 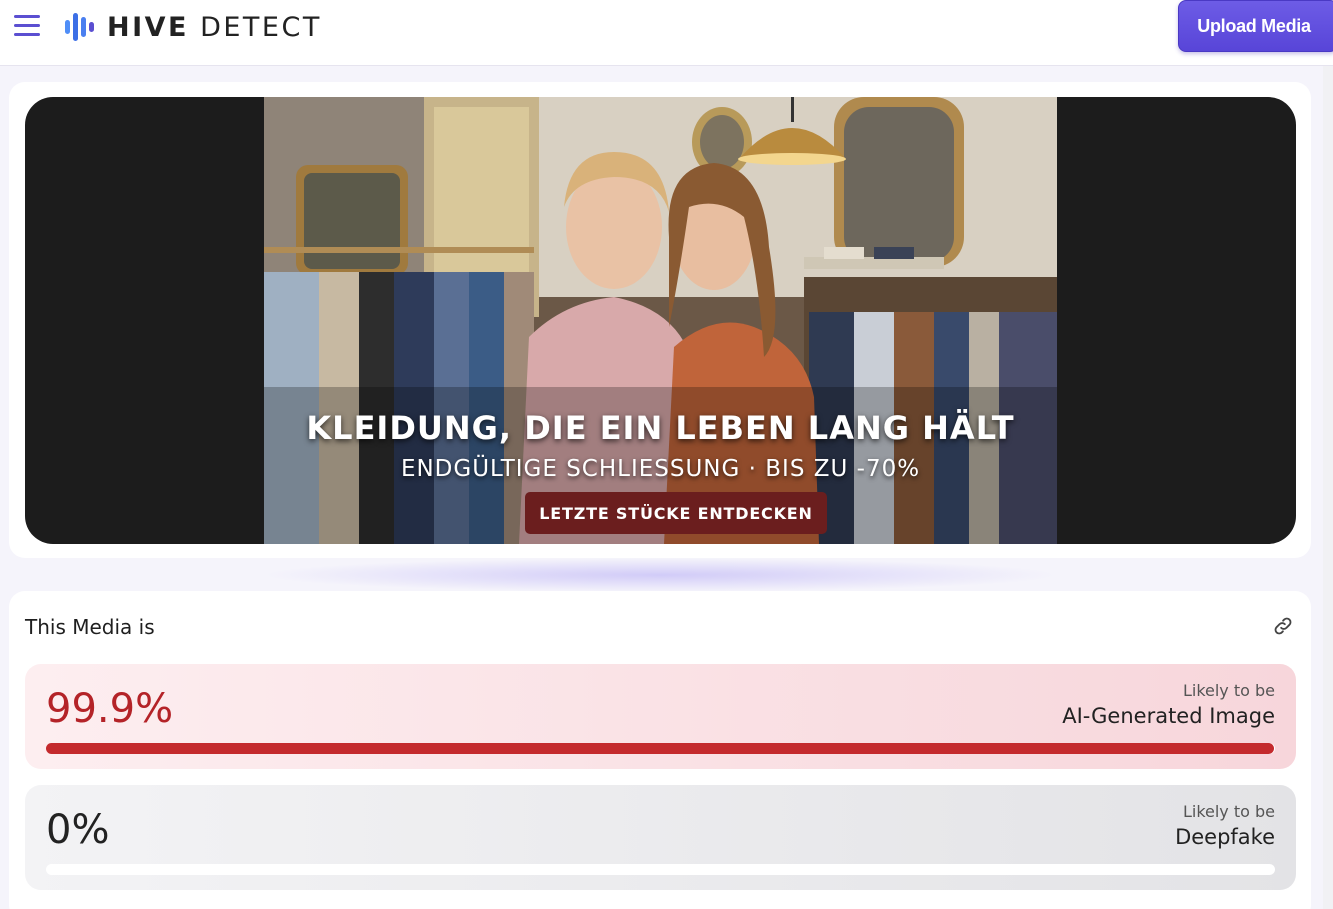 I want to click on decorative-glow, so click(x=660, y=575).